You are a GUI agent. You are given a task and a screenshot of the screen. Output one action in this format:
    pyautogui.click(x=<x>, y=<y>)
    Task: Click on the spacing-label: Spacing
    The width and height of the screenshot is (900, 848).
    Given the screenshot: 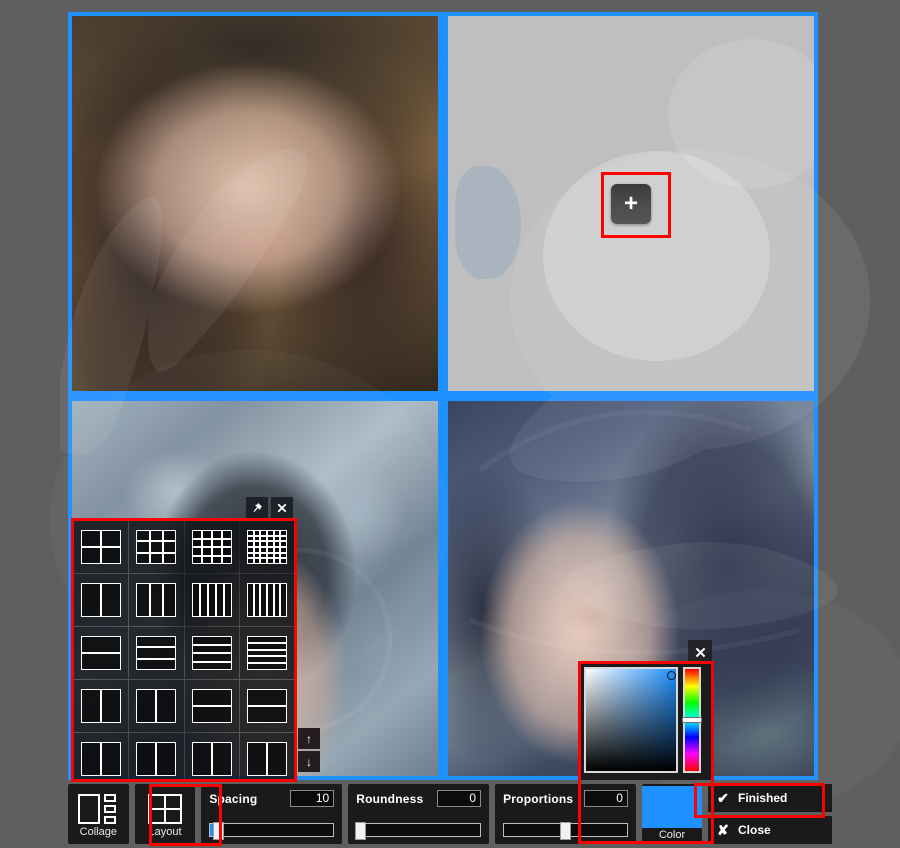 What is the action you would take?
    pyautogui.click(x=233, y=798)
    